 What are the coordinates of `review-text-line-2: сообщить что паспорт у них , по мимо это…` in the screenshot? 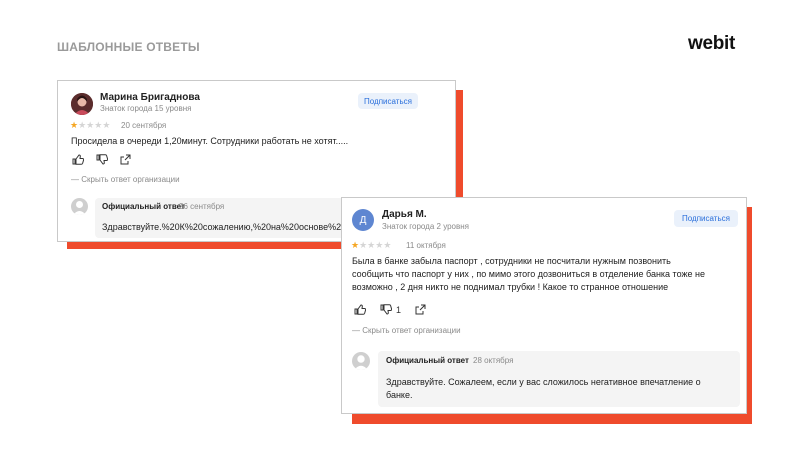 It's located at (528, 274).